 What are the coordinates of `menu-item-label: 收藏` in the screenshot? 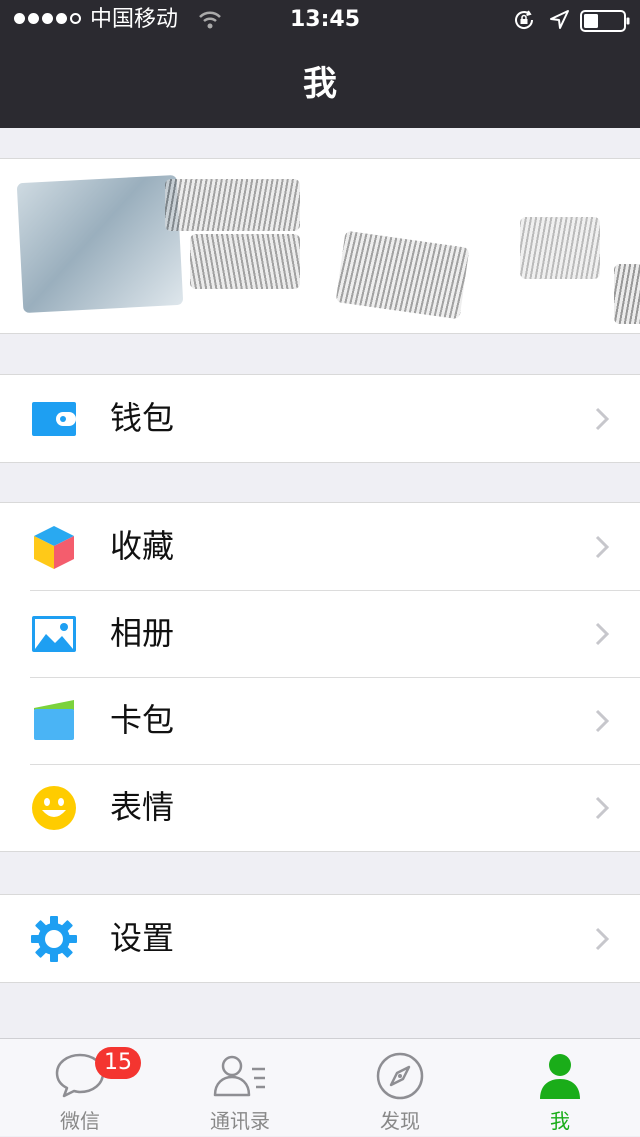 It's located at (142, 546).